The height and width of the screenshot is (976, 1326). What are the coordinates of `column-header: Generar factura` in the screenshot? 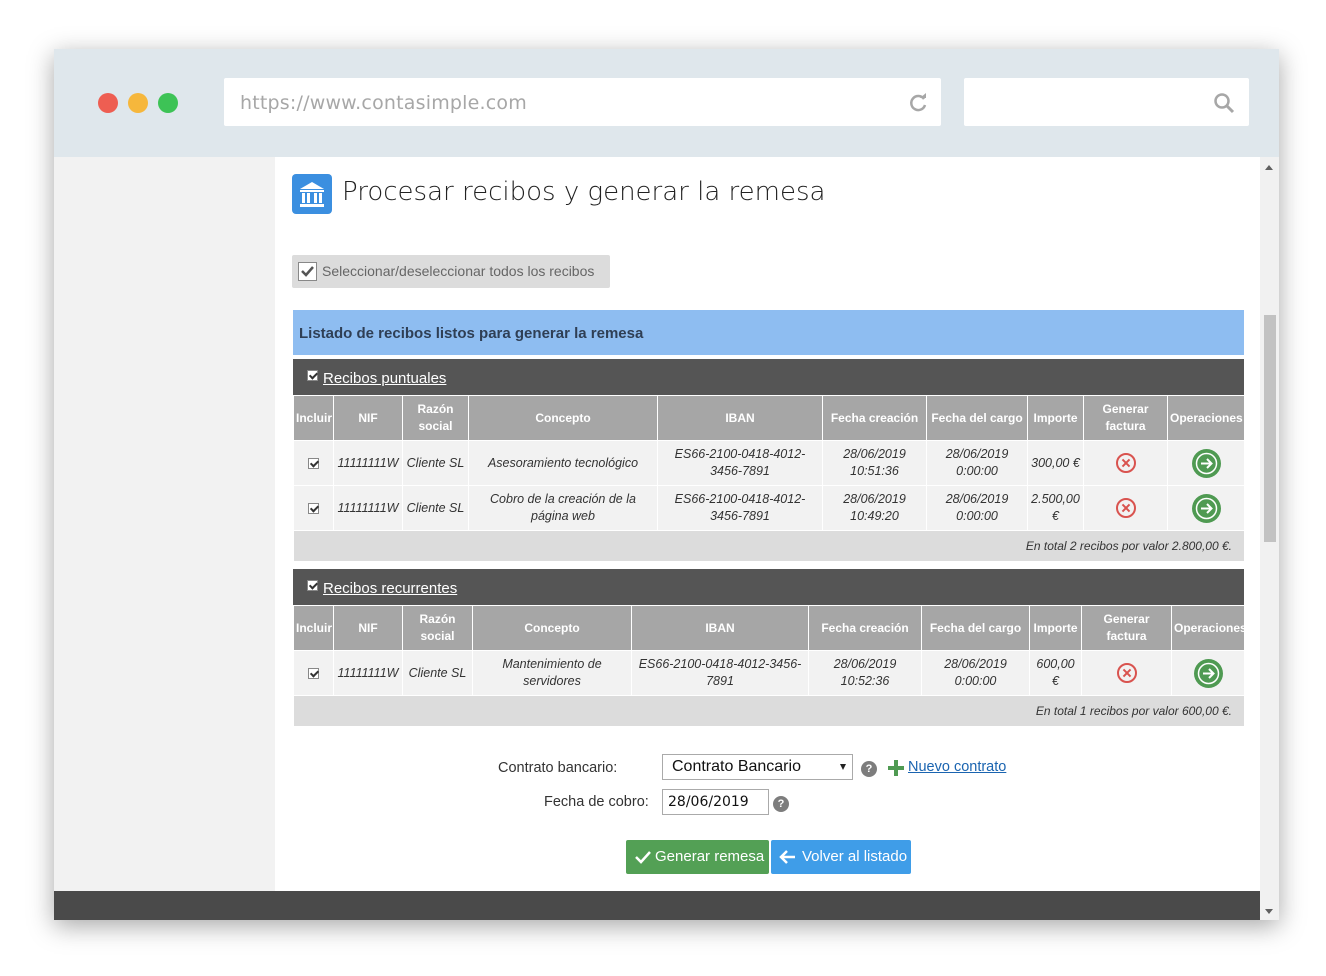 It's located at (1126, 628).